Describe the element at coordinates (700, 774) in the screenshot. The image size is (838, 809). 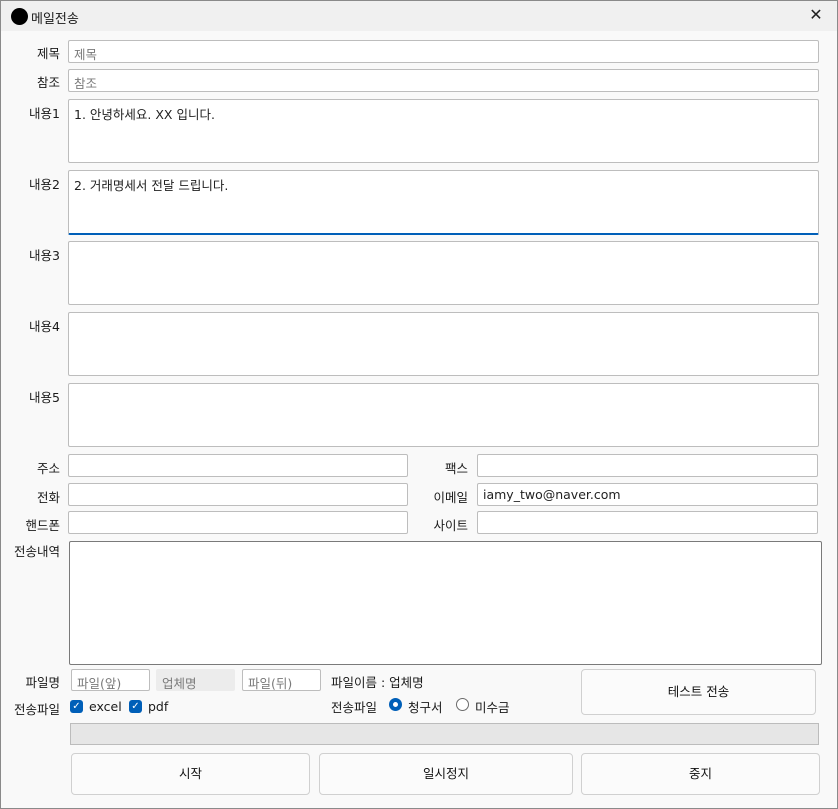
I see `stop-button: 중지` at that location.